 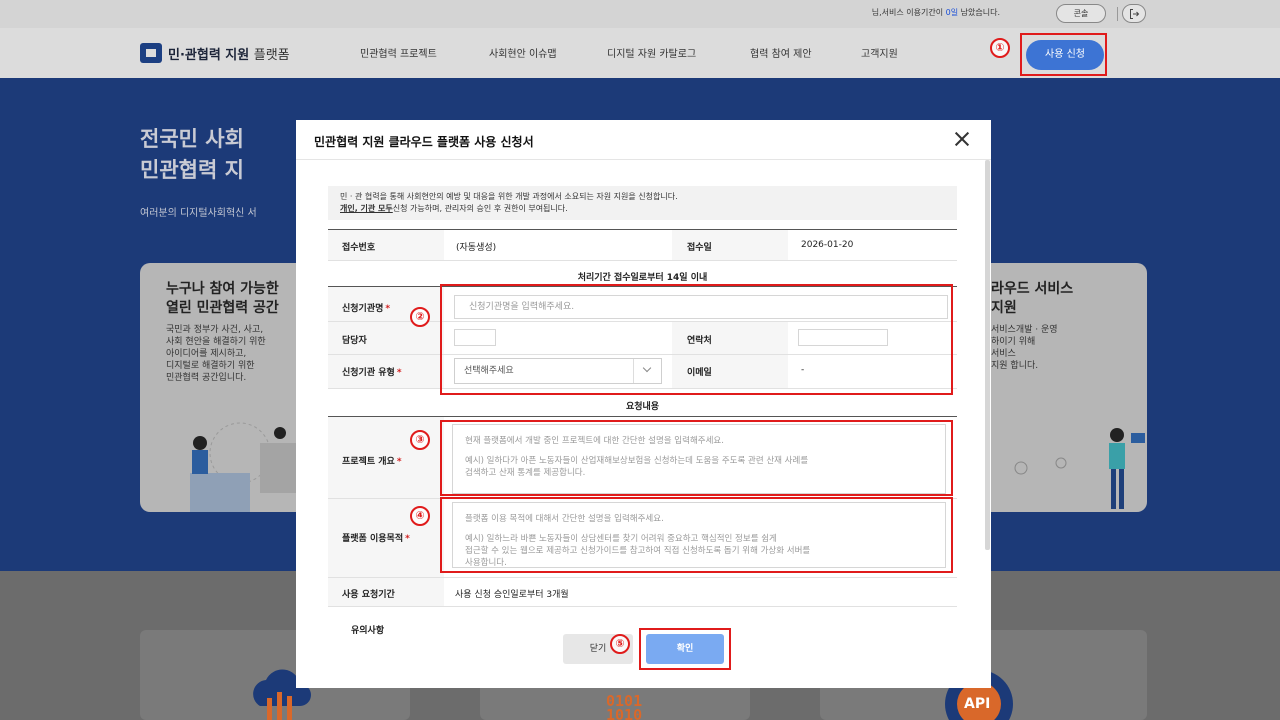 I want to click on developer-illustration-icon, so click(x=1079, y=468).